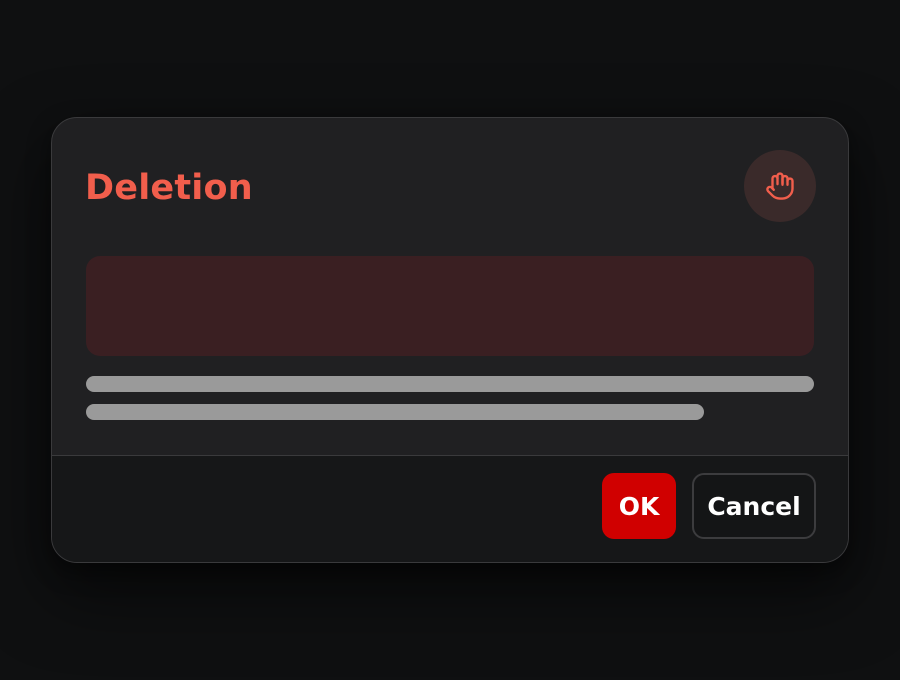 This screenshot has height=680, width=900. Describe the element at coordinates (754, 506) in the screenshot. I see `cancel-button: Cancel` at that location.